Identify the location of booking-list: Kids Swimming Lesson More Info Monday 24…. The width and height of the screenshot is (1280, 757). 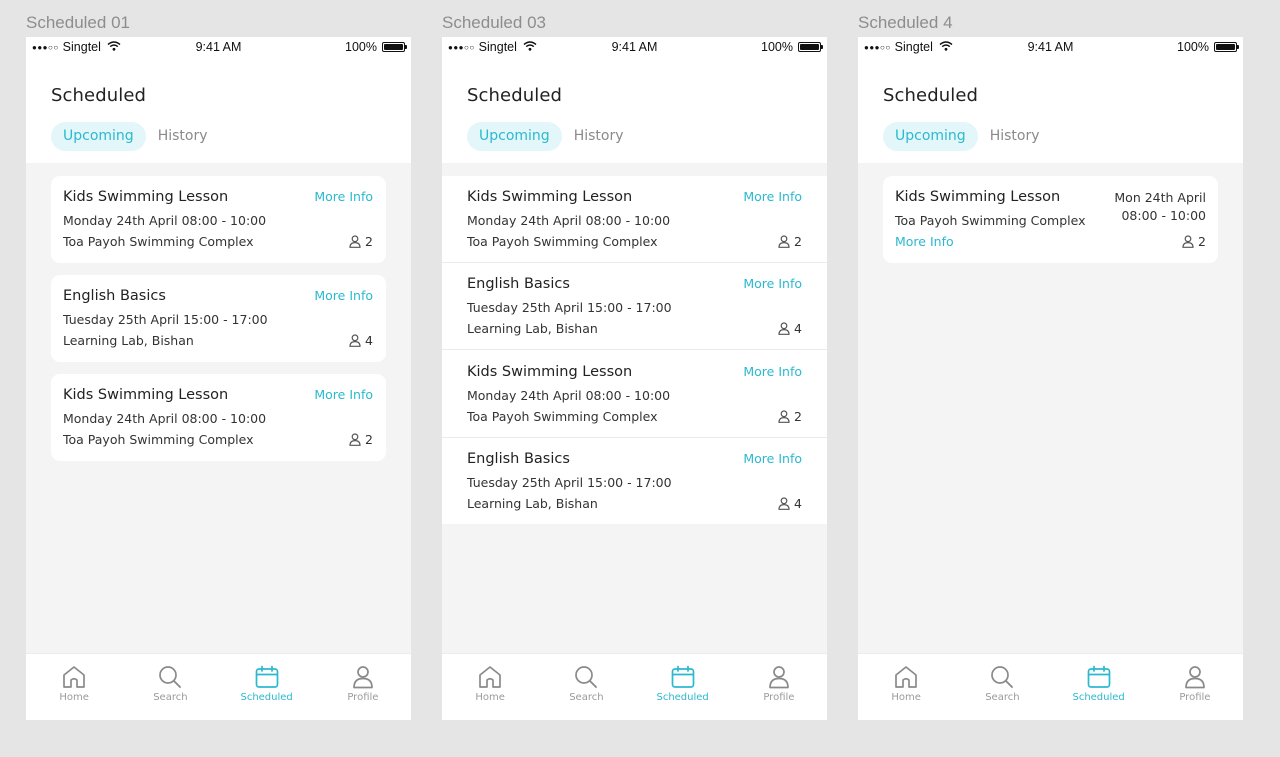
(634, 350).